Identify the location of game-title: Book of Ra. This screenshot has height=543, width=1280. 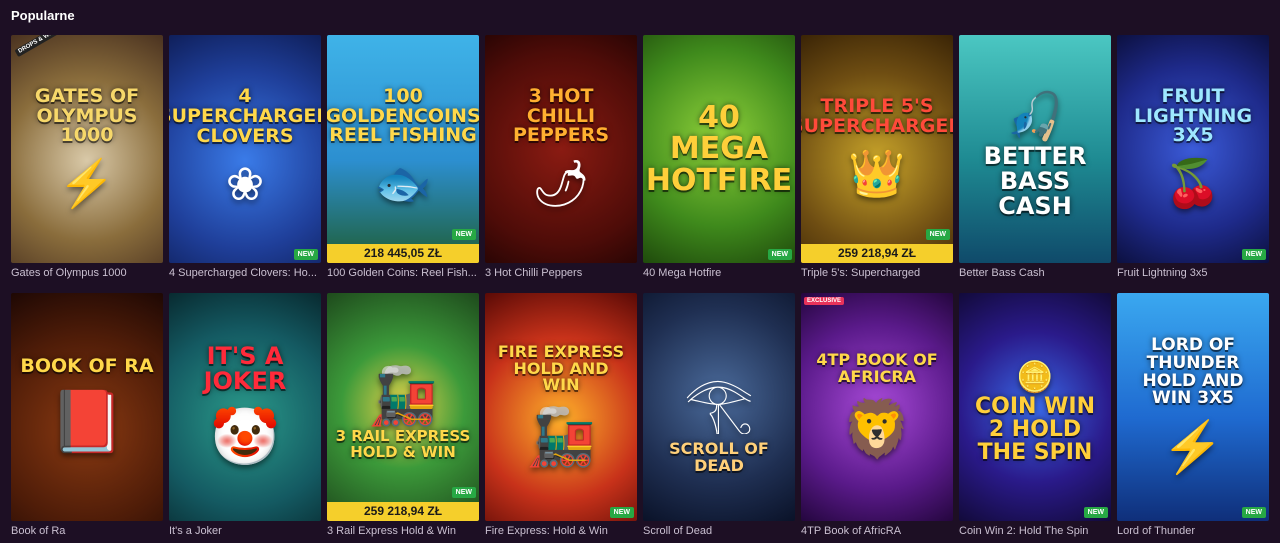
(87, 531).